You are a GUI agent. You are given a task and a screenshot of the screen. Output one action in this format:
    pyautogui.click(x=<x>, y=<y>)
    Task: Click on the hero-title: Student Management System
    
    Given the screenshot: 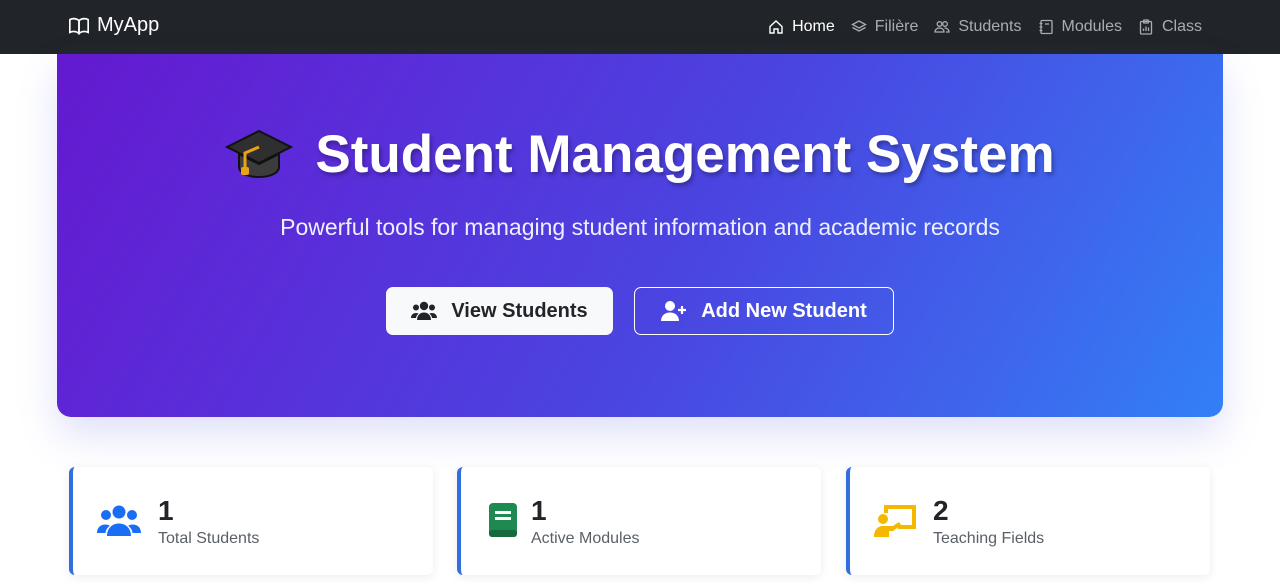 What is the action you would take?
    pyautogui.click(x=685, y=154)
    